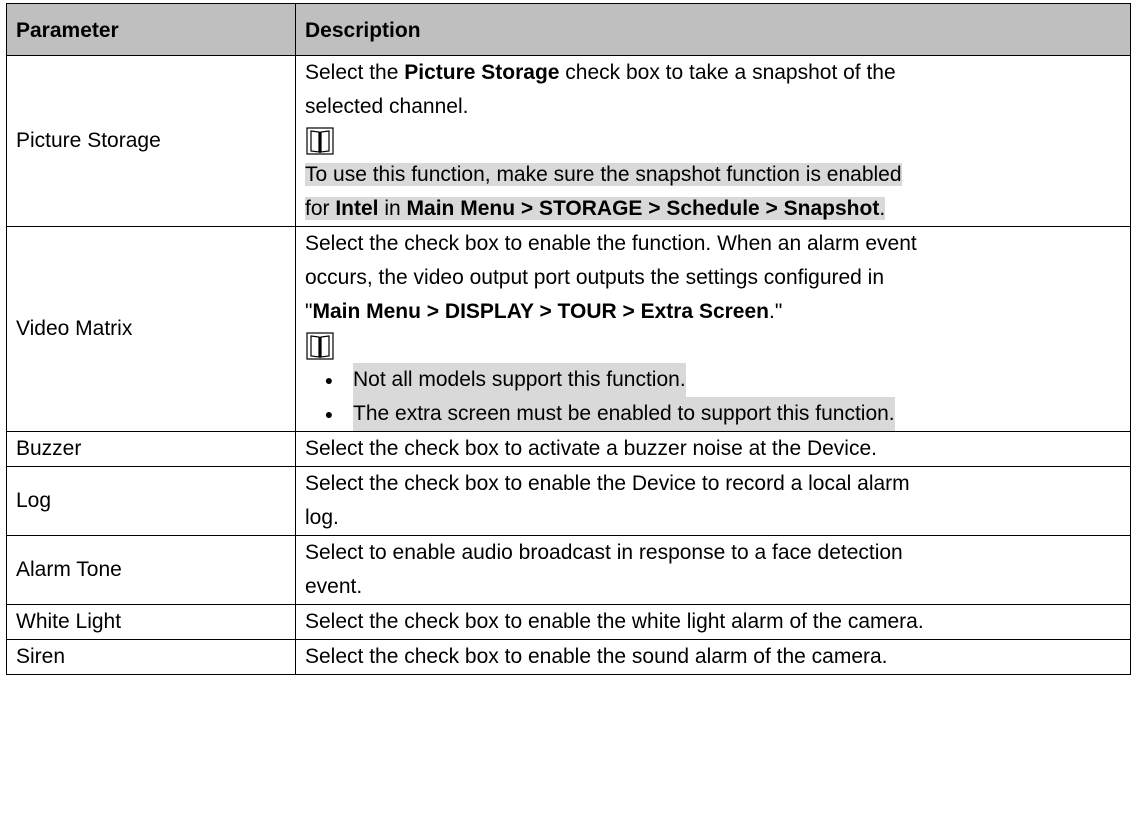 The height and width of the screenshot is (820, 1138). What do you see at coordinates (151, 570) in the screenshot?
I see `param-alarm-tone: Alarm Tone` at bounding box center [151, 570].